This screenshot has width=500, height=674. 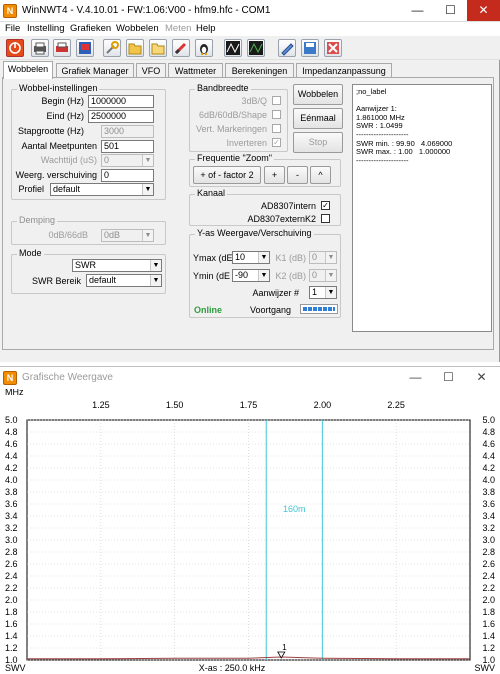 I want to click on graph-minimize-button: —, so click(x=415, y=377).